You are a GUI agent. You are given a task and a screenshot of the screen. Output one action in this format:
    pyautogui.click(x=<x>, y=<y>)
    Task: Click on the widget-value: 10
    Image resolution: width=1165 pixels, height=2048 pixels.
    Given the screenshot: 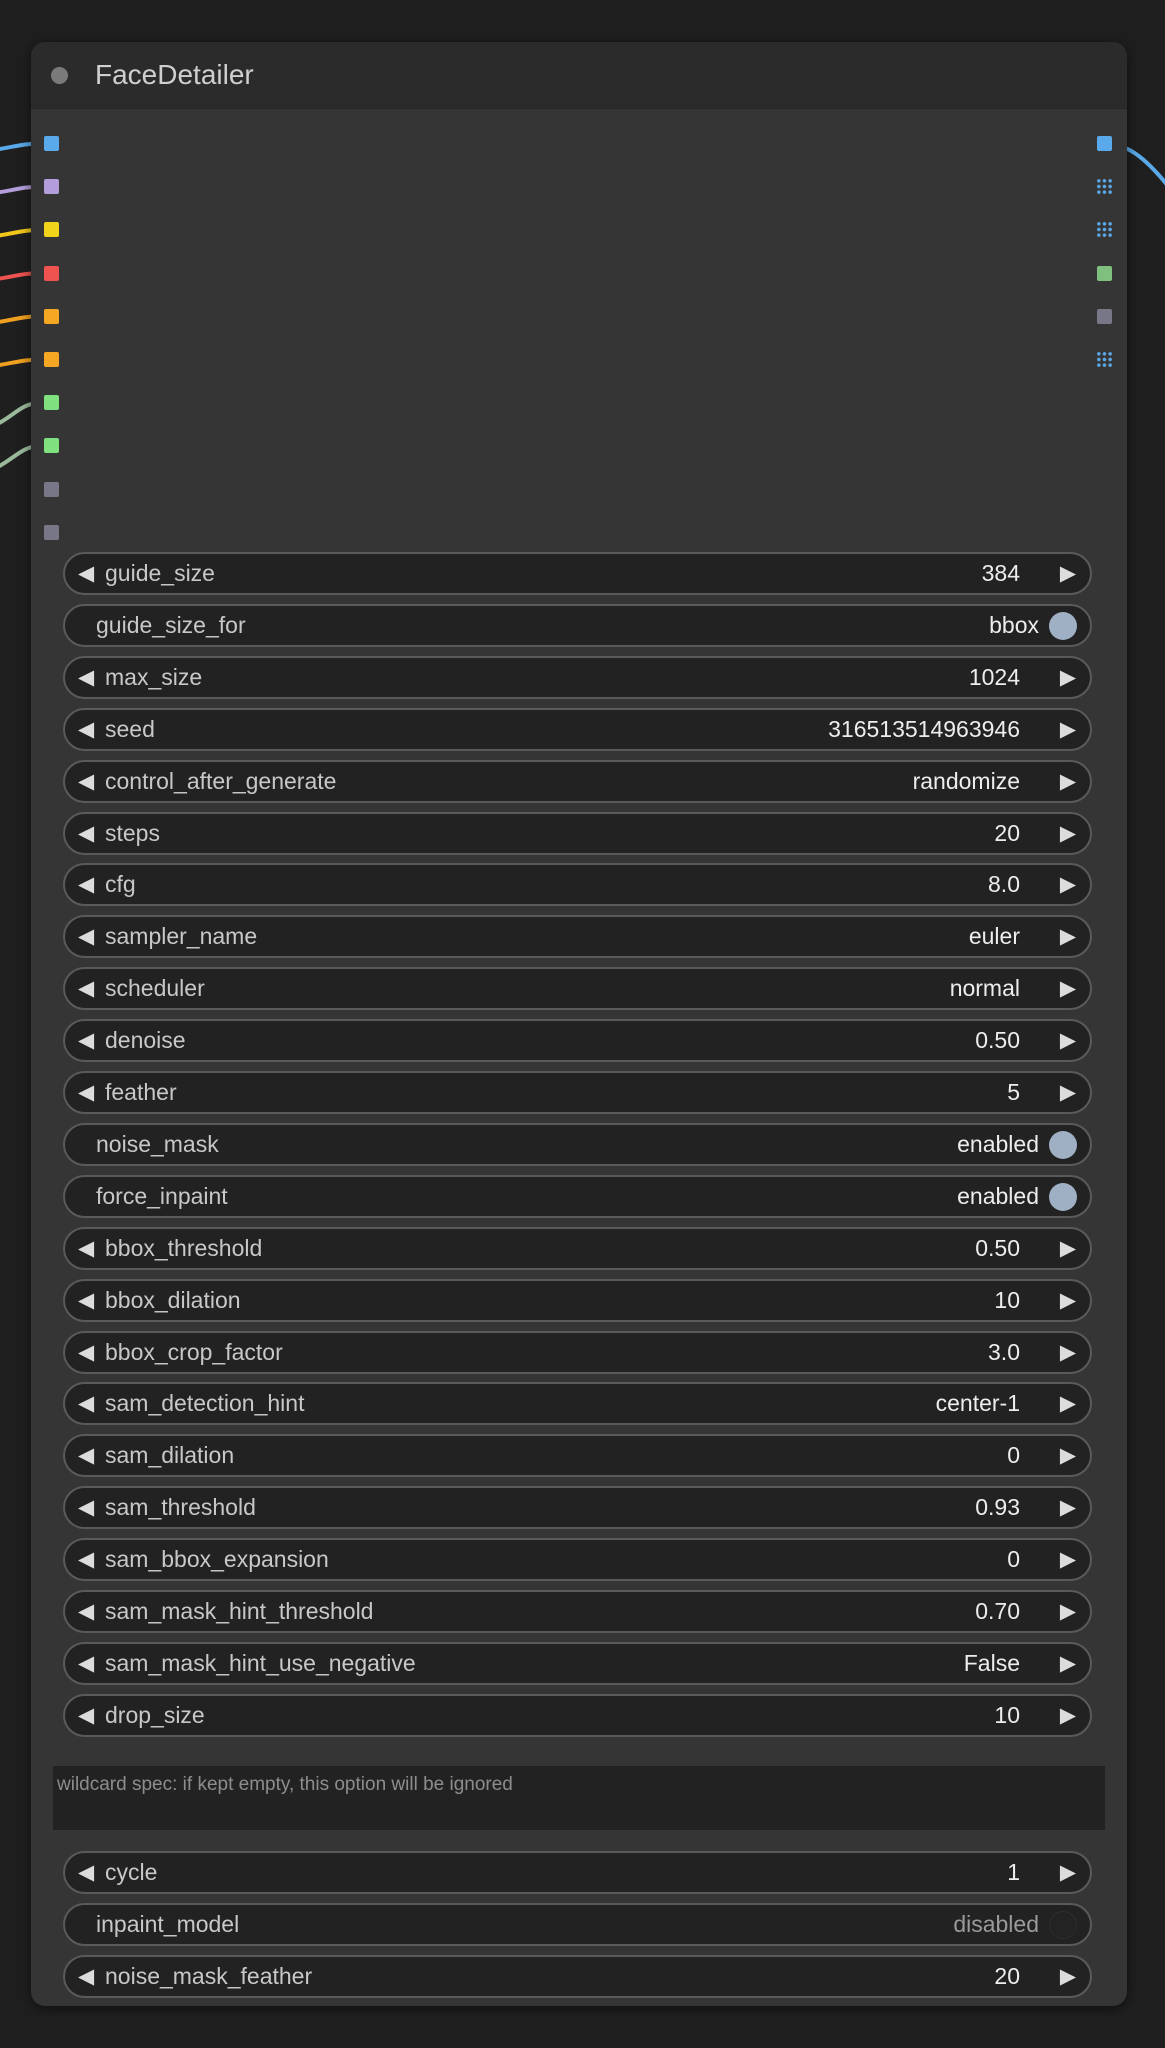 What is the action you would take?
    pyautogui.click(x=1007, y=1300)
    